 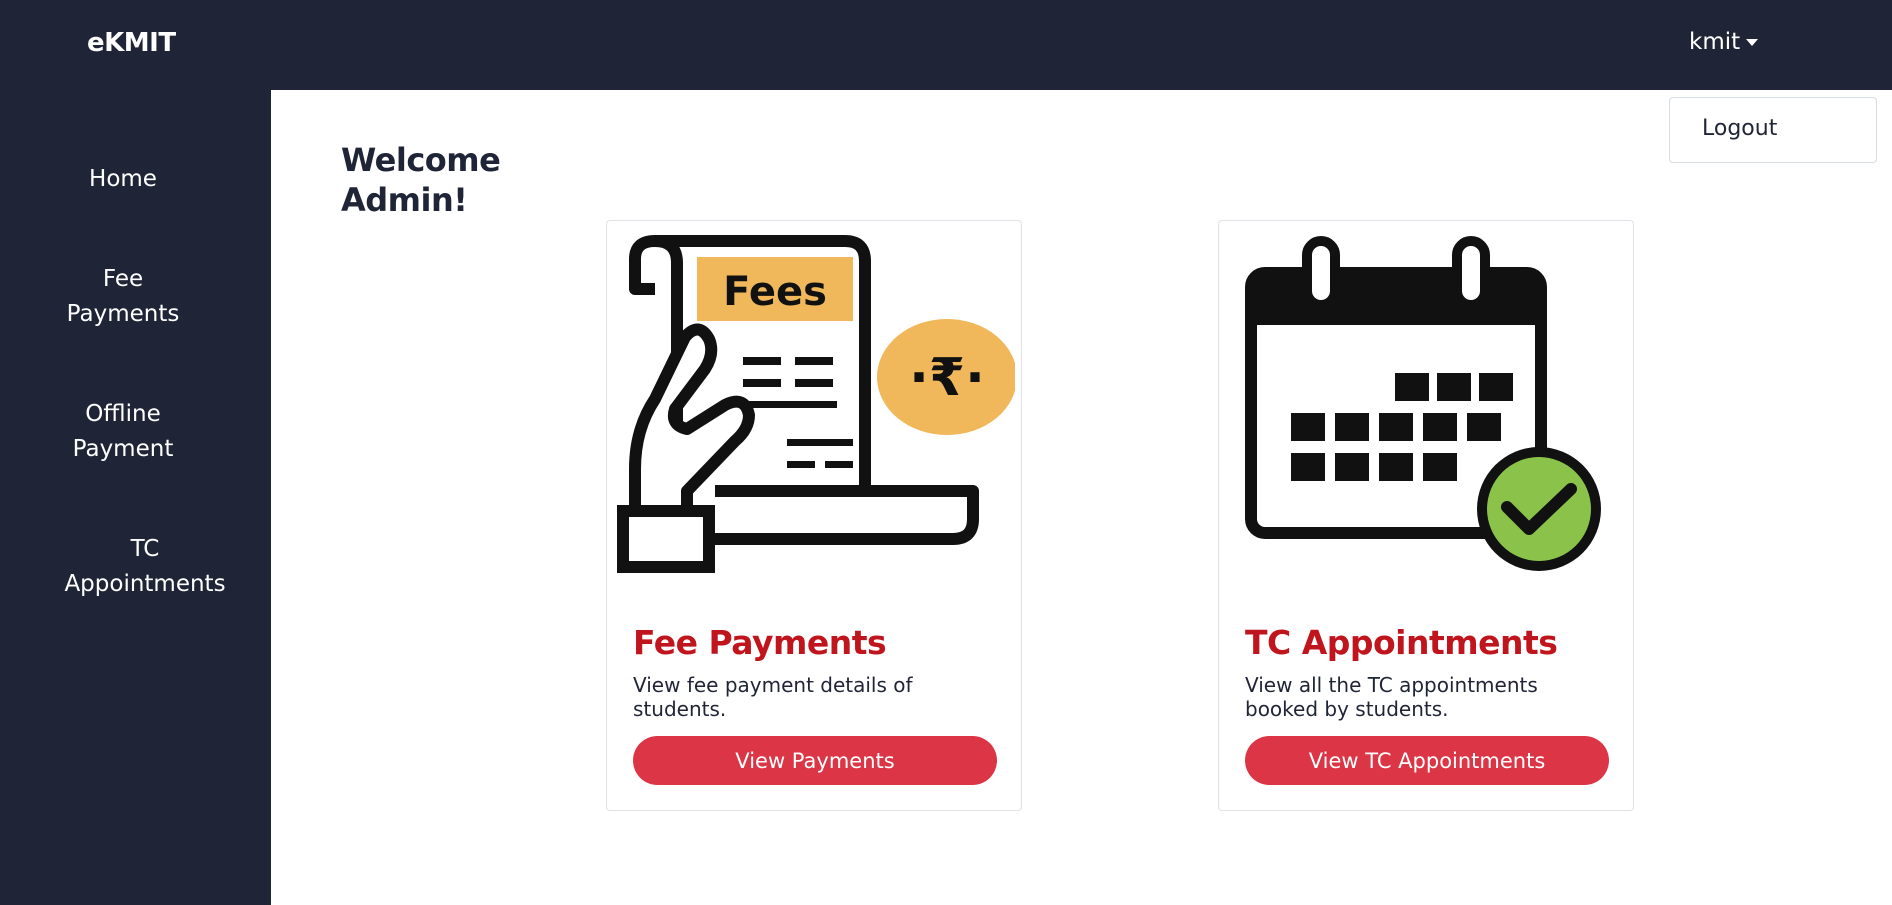 What do you see at coordinates (947, 378) in the screenshot?
I see `rupee-symbol: ·₹·` at bounding box center [947, 378].